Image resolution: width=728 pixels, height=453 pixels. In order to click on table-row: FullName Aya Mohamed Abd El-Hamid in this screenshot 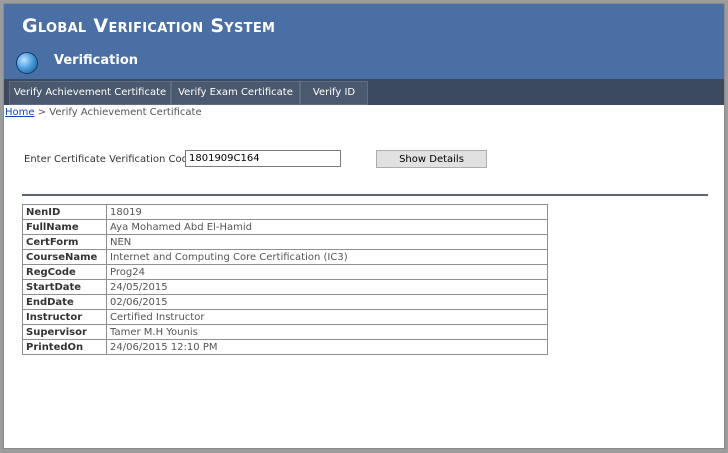, I will do `click(285, 227)`.